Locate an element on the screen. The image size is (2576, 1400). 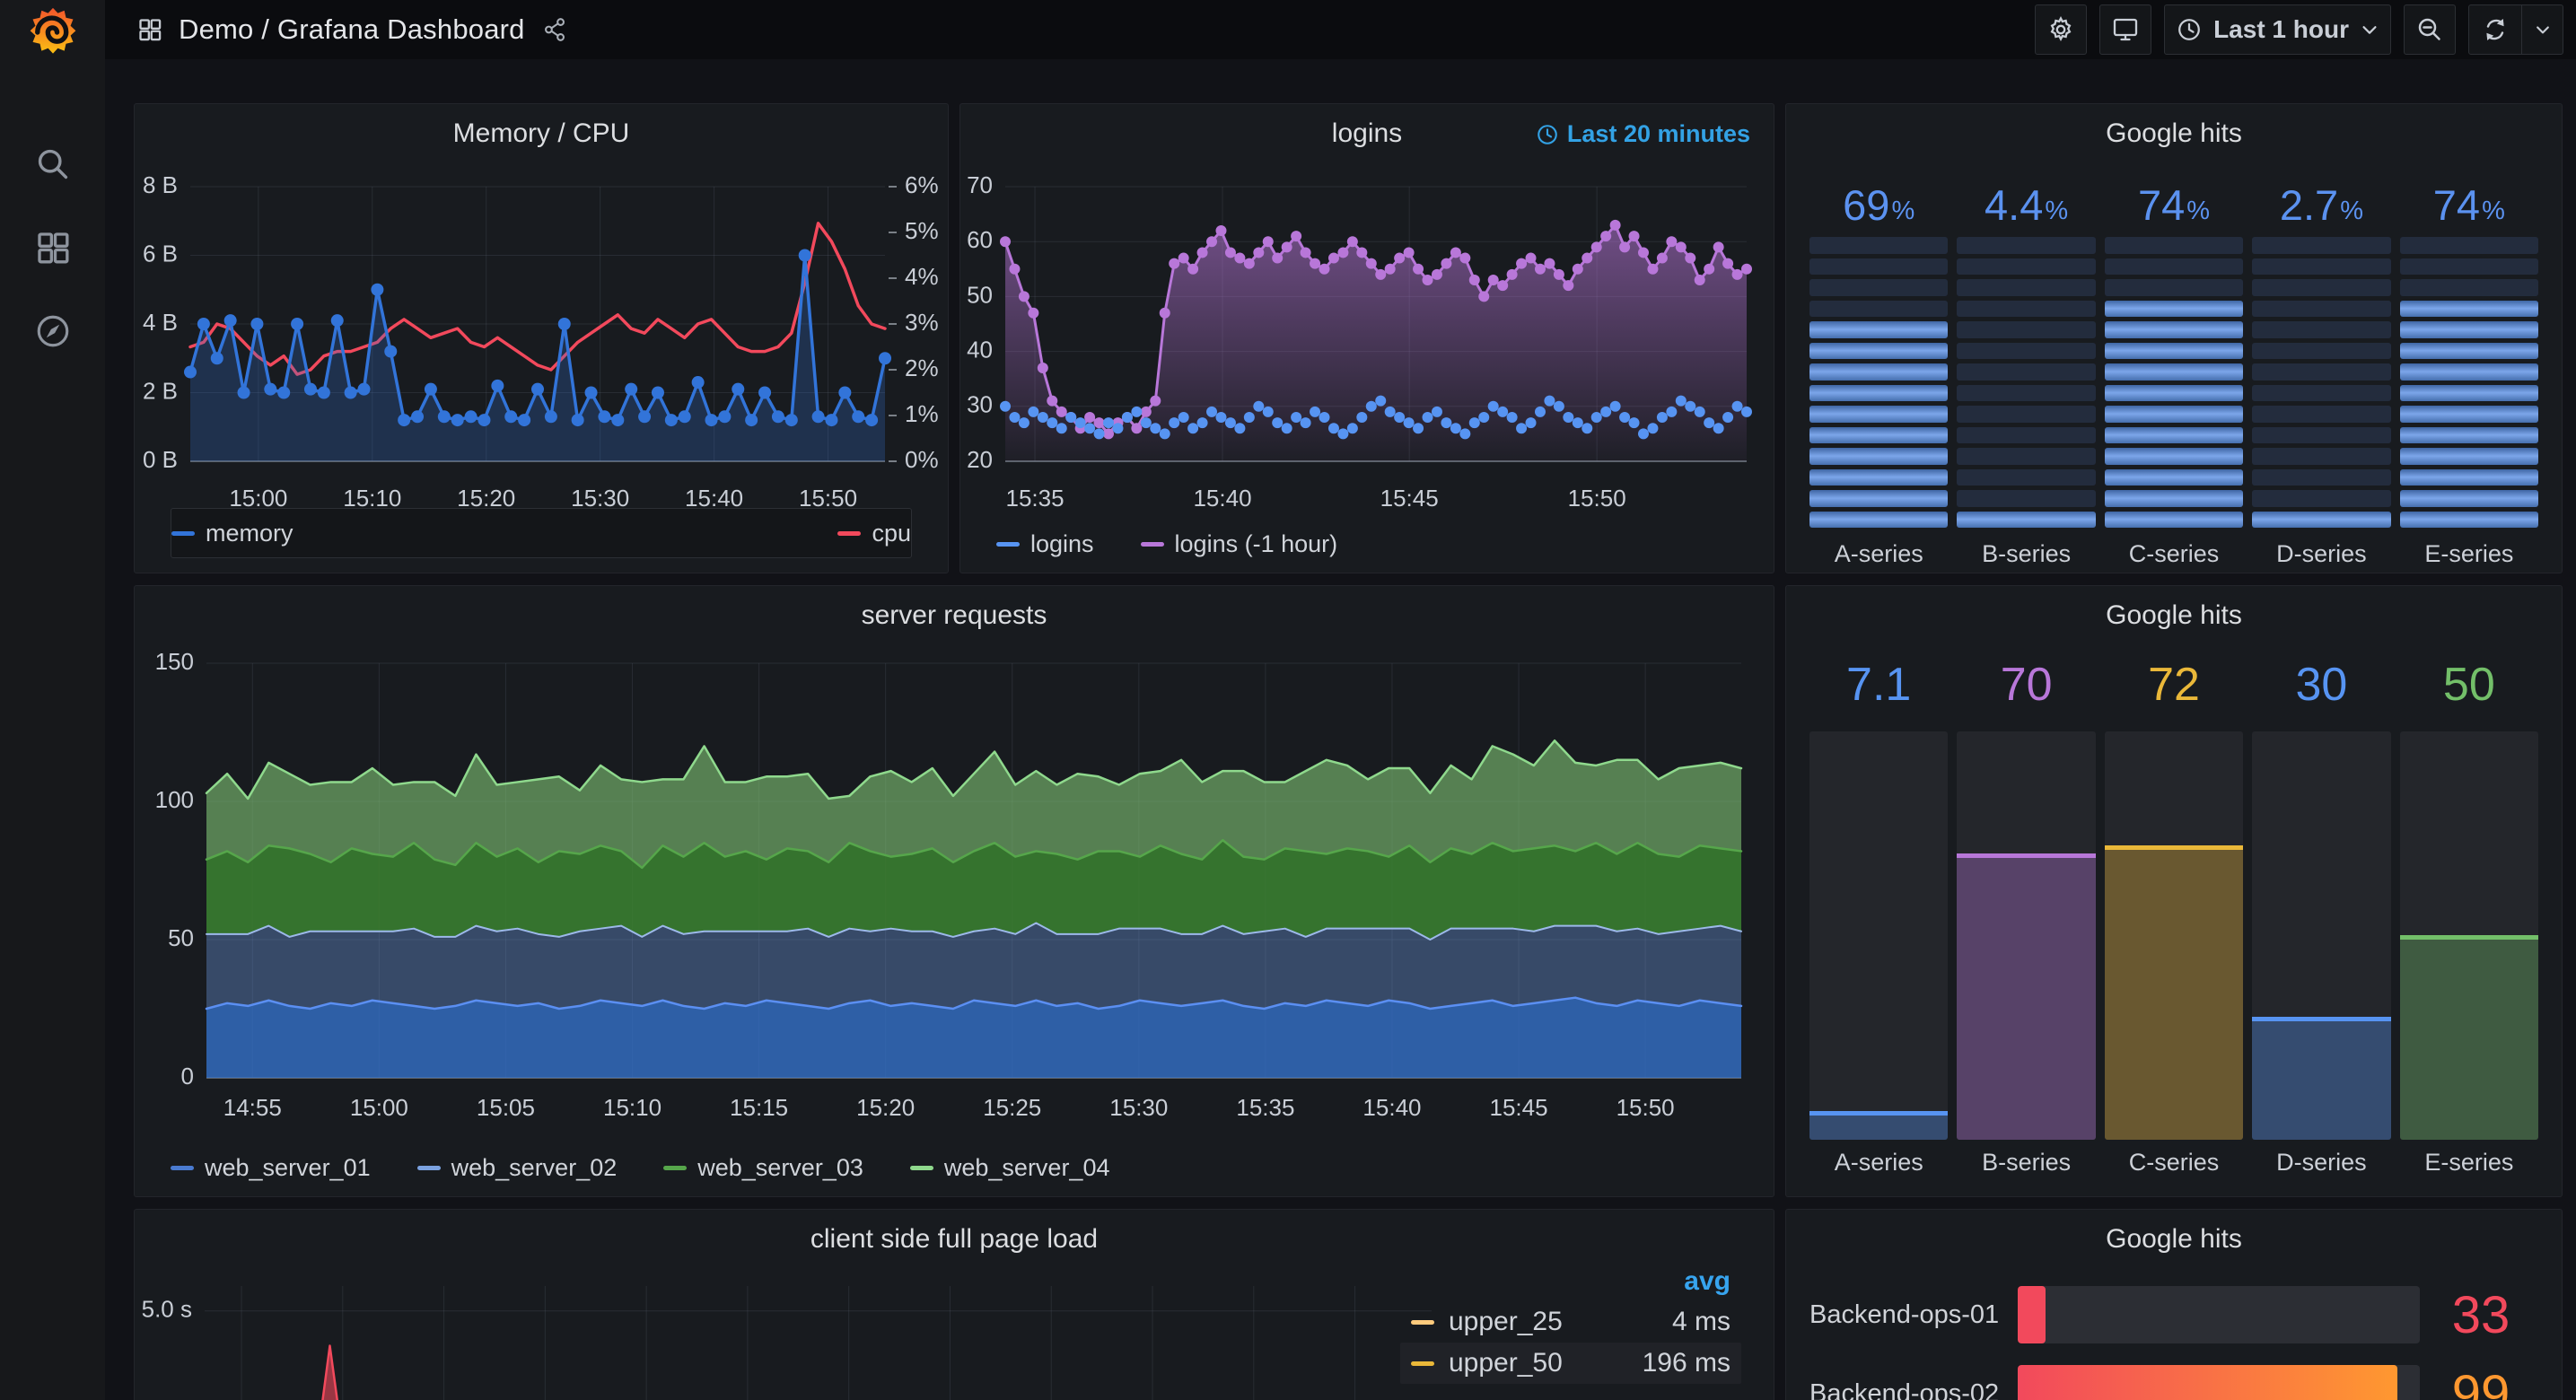
legend-item: web_server_04 is located at coordinates (1009, 1168).